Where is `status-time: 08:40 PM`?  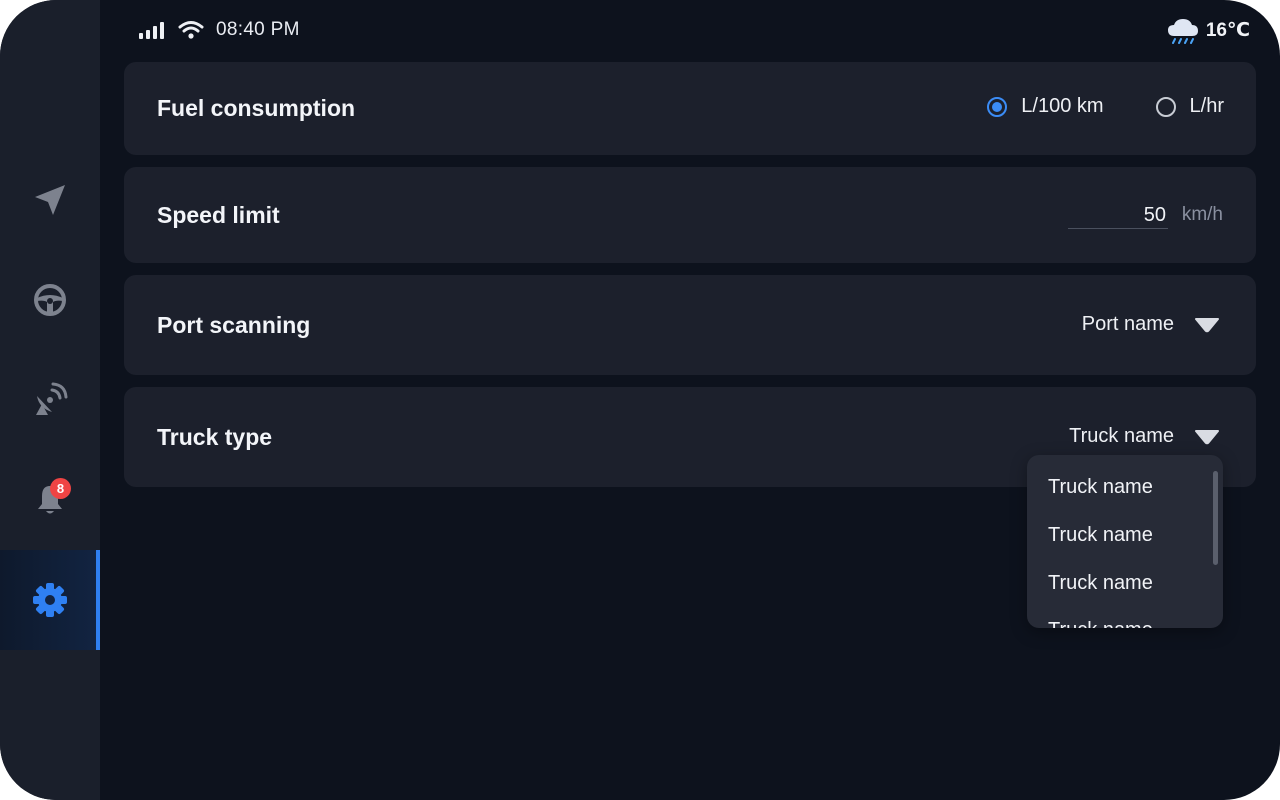
status-time: 08:40 PM is located at coordinates (258, 29).